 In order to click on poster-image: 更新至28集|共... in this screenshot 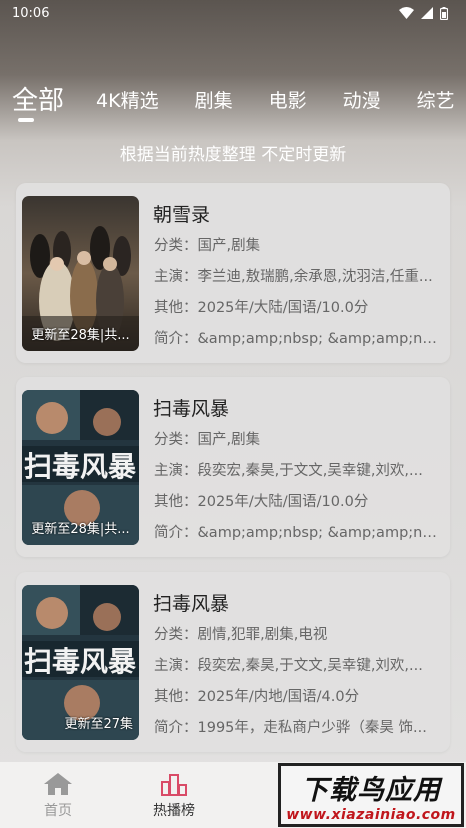, I will do `click(80, 273)`.